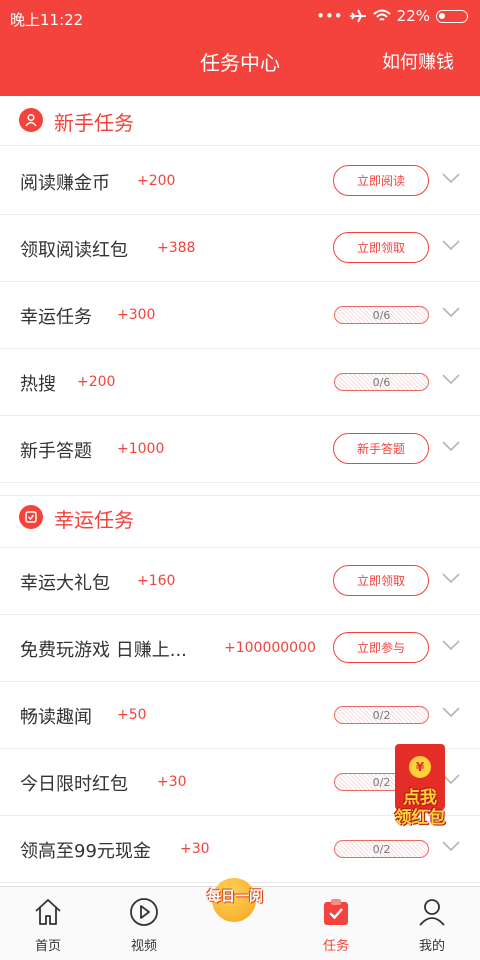 The image size is (480, 960). What do you see at coordinates (240, 382) in the screenshot?
I see `task-row: 热搜 +200 0/6` at bounding box center [240, 382].